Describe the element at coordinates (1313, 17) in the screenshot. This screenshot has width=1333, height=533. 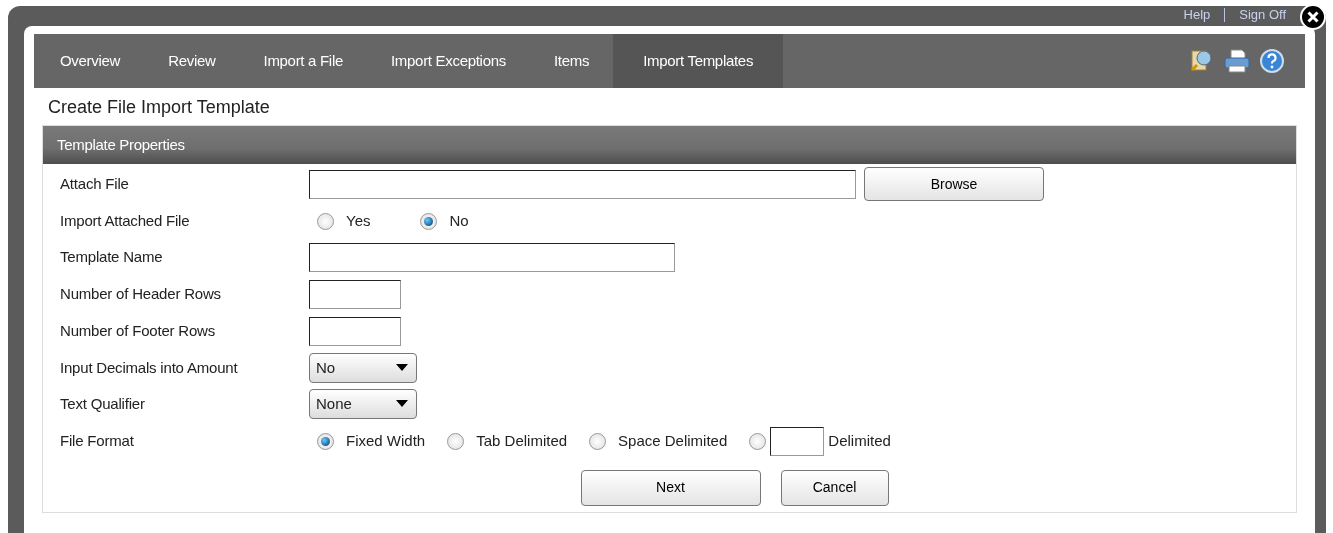
I see `close-icon` at that location.